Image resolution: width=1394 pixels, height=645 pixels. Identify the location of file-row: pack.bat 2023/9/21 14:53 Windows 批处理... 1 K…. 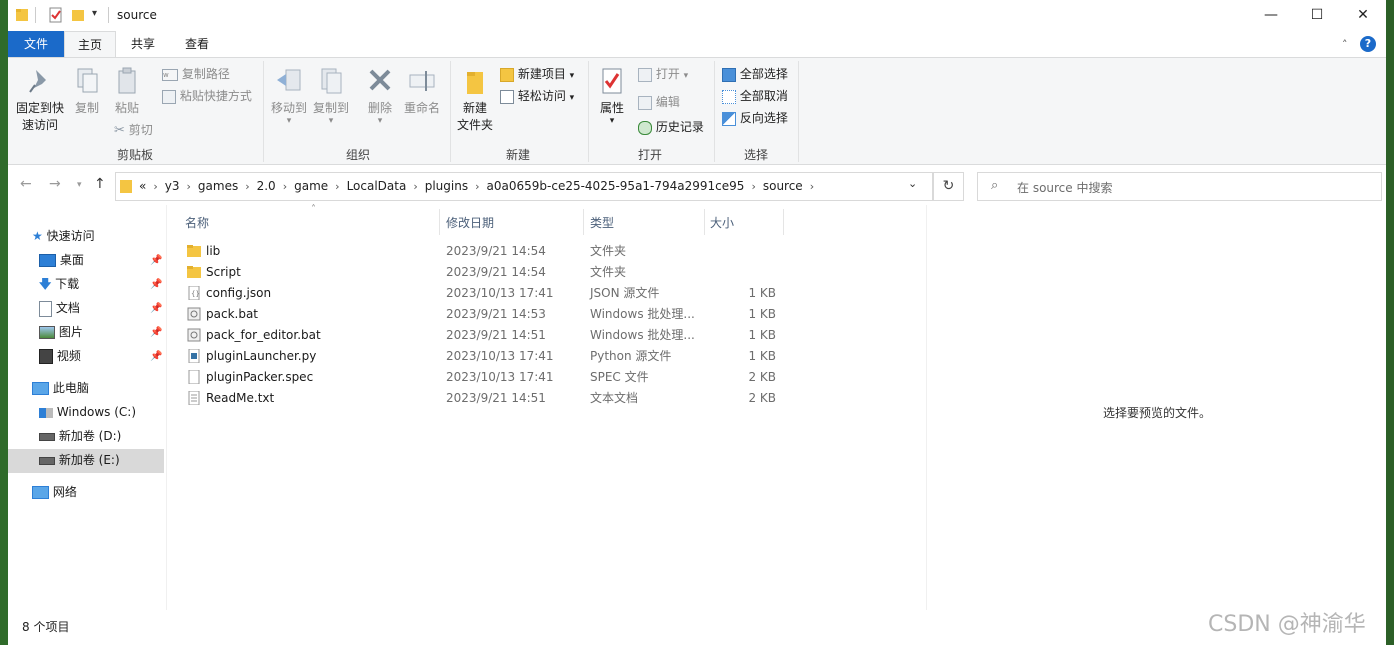
(483, 314).